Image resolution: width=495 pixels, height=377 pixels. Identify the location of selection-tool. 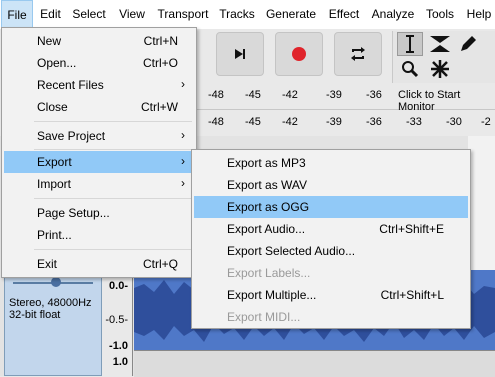
(410, 44).